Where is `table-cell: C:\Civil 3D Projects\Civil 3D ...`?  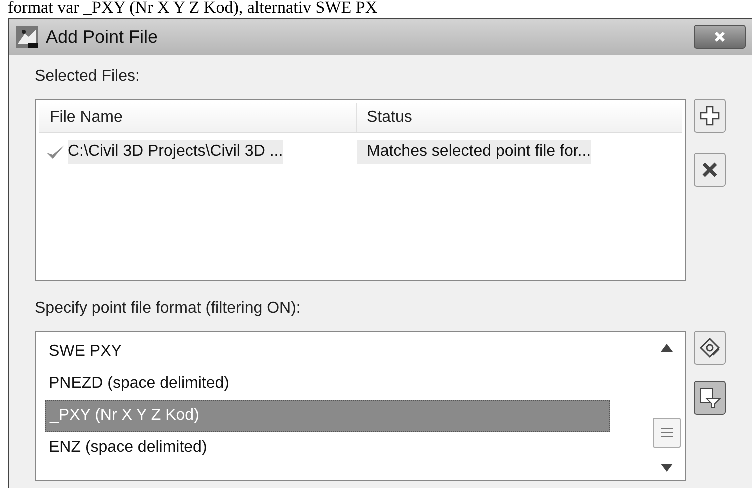
table-cell: C:\Civil 3D Projects\Civil 3D ... is located at coordinates (176, 152).